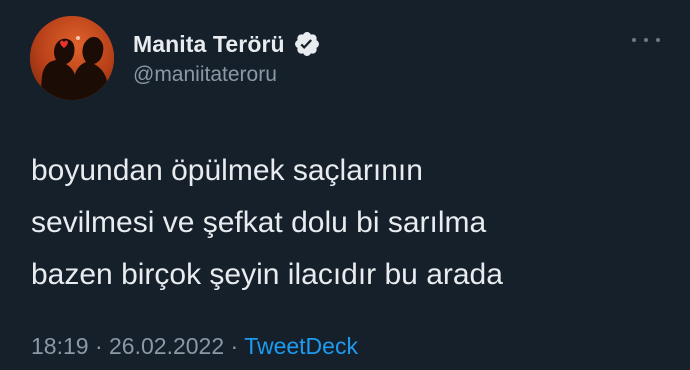 The height and width of the screenshot is (370, 690). I want to click on verified-badge-icon, so click(307, 44).